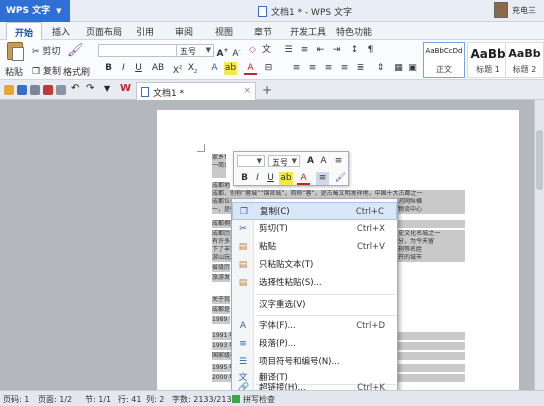 This screenshot has height=406, width=544. Describe the element at coordinates (314, 326) in the screenshot. I see `menu-item-font: A 字体(F)... Ctrl+D` at that location.